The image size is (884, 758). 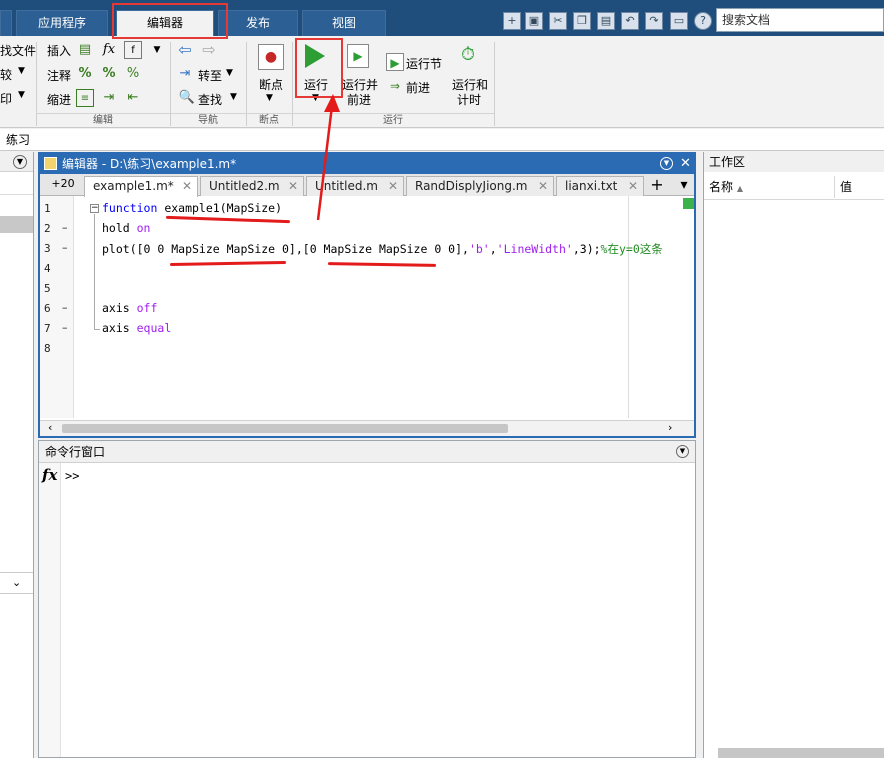 I want to click on run-advance-button-line2: 前进, so click(x=359, y=99).